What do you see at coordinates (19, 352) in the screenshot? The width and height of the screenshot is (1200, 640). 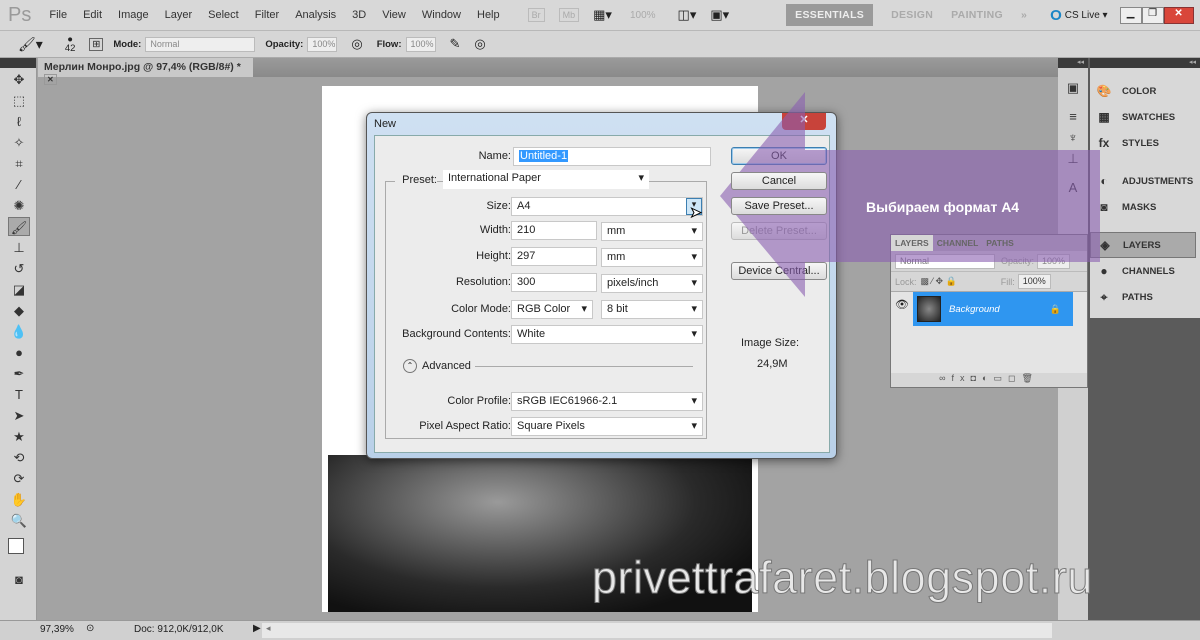 I see `dodge-tool-icon: ●` at bounding box center [19, 352].